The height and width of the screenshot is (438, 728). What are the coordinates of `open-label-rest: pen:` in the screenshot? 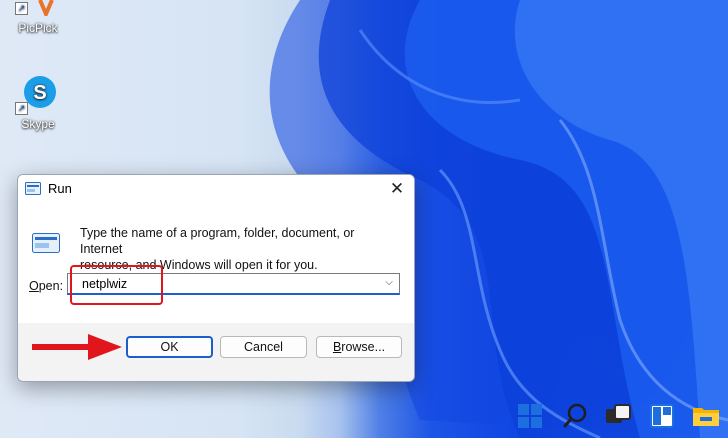 It's located at (51, 286).